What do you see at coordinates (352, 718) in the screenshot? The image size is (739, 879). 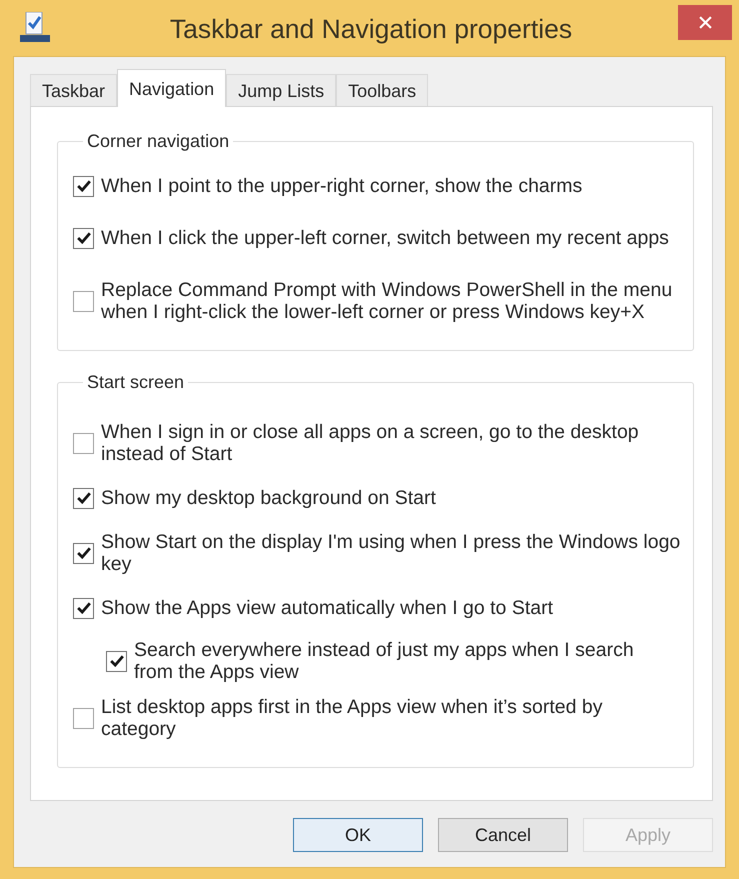 I see `option-label: List desktop apps first in the Apps view when it’s sorted by category` at bounding box center [352, 718].